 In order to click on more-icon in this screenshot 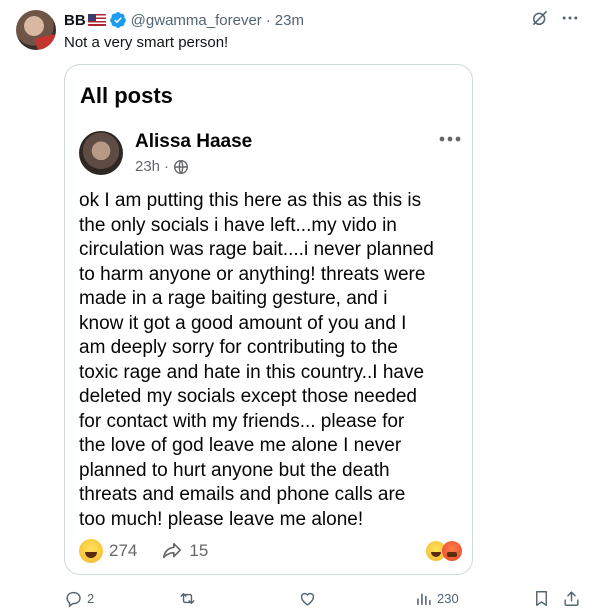, I will do `click(570, 18)`.